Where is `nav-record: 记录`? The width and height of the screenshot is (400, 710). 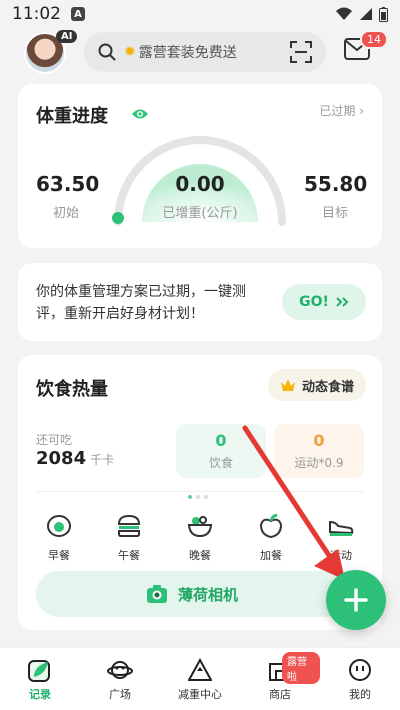 nav-record: 记录 is located at coordinates (40, 679).